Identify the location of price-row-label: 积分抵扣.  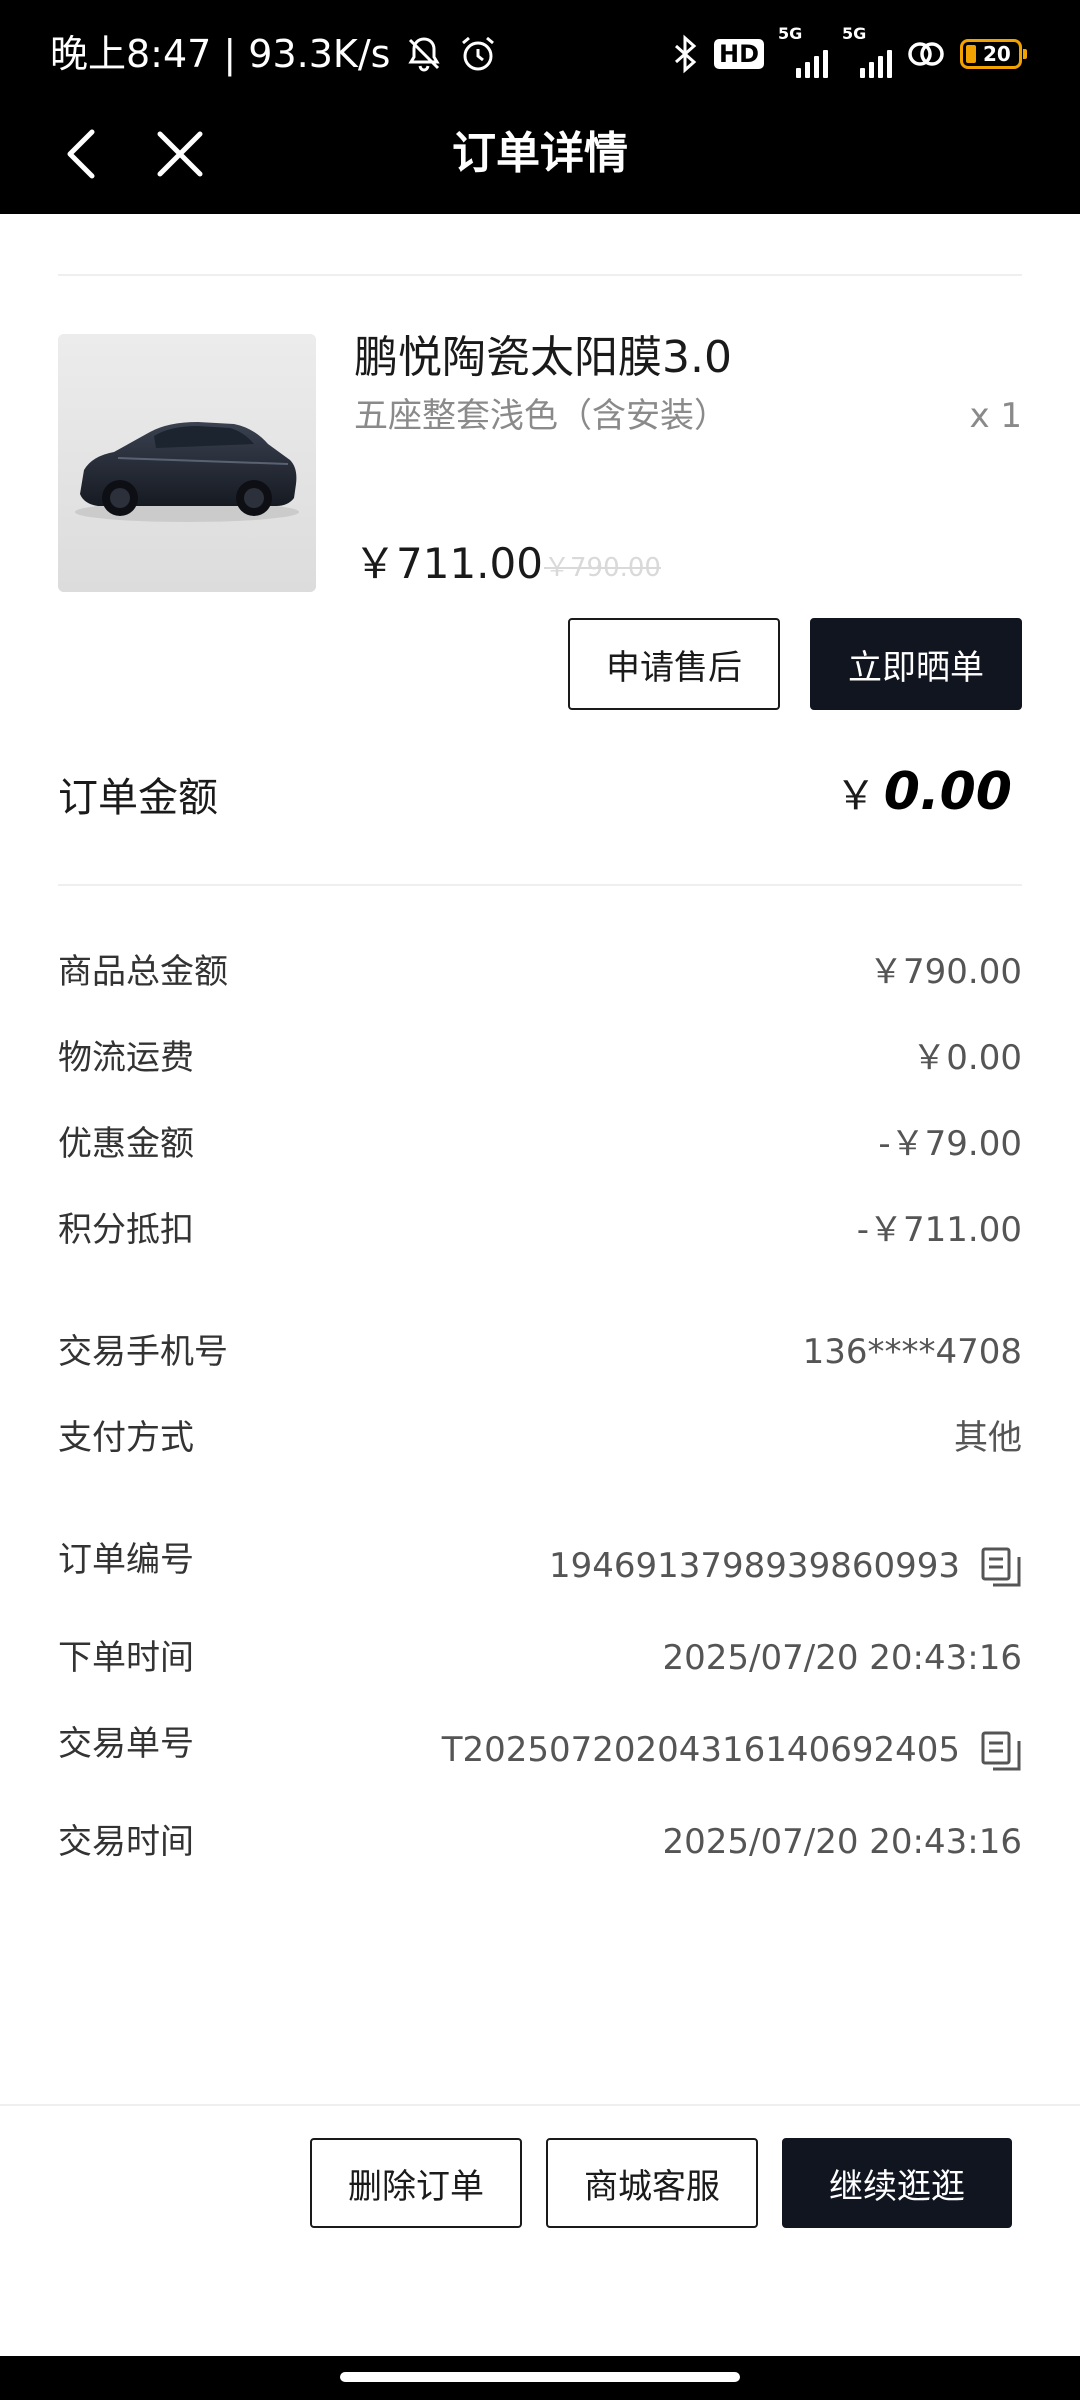
(126, 1230).